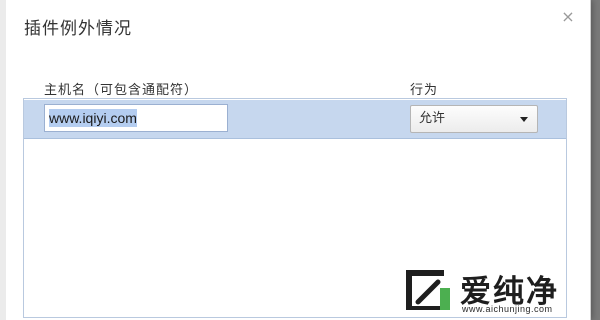 Image resolution: width=600 pixels, height=320 pixels. Describe the element at coordinates (524, 119) in the screenshot. I see `dropdown-arrow-icon` at that location.